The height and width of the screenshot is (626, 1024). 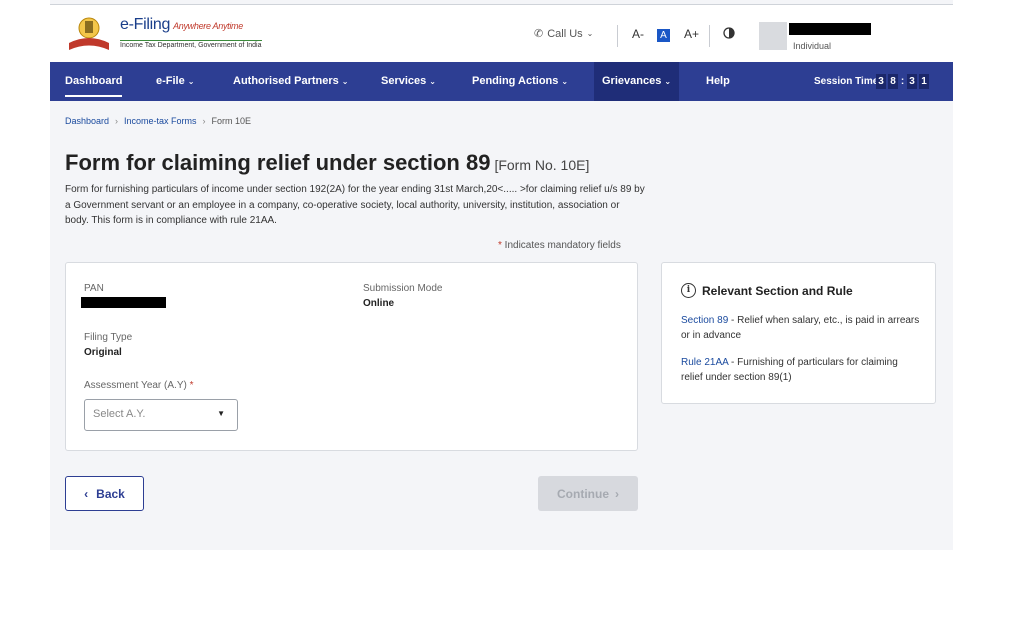 I want to click on session-timer: 3 8 : 3 1, so click(x=902, y=81).